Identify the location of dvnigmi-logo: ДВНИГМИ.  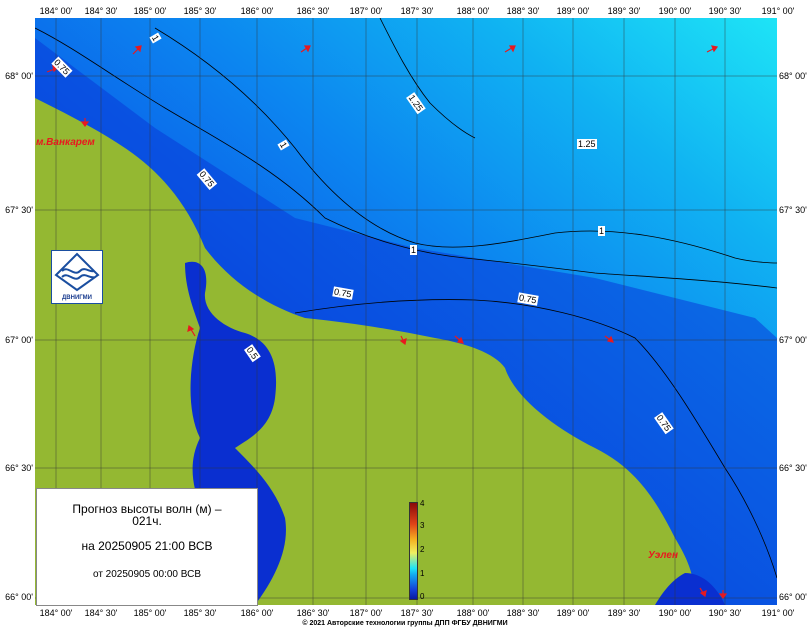
(77, 277).